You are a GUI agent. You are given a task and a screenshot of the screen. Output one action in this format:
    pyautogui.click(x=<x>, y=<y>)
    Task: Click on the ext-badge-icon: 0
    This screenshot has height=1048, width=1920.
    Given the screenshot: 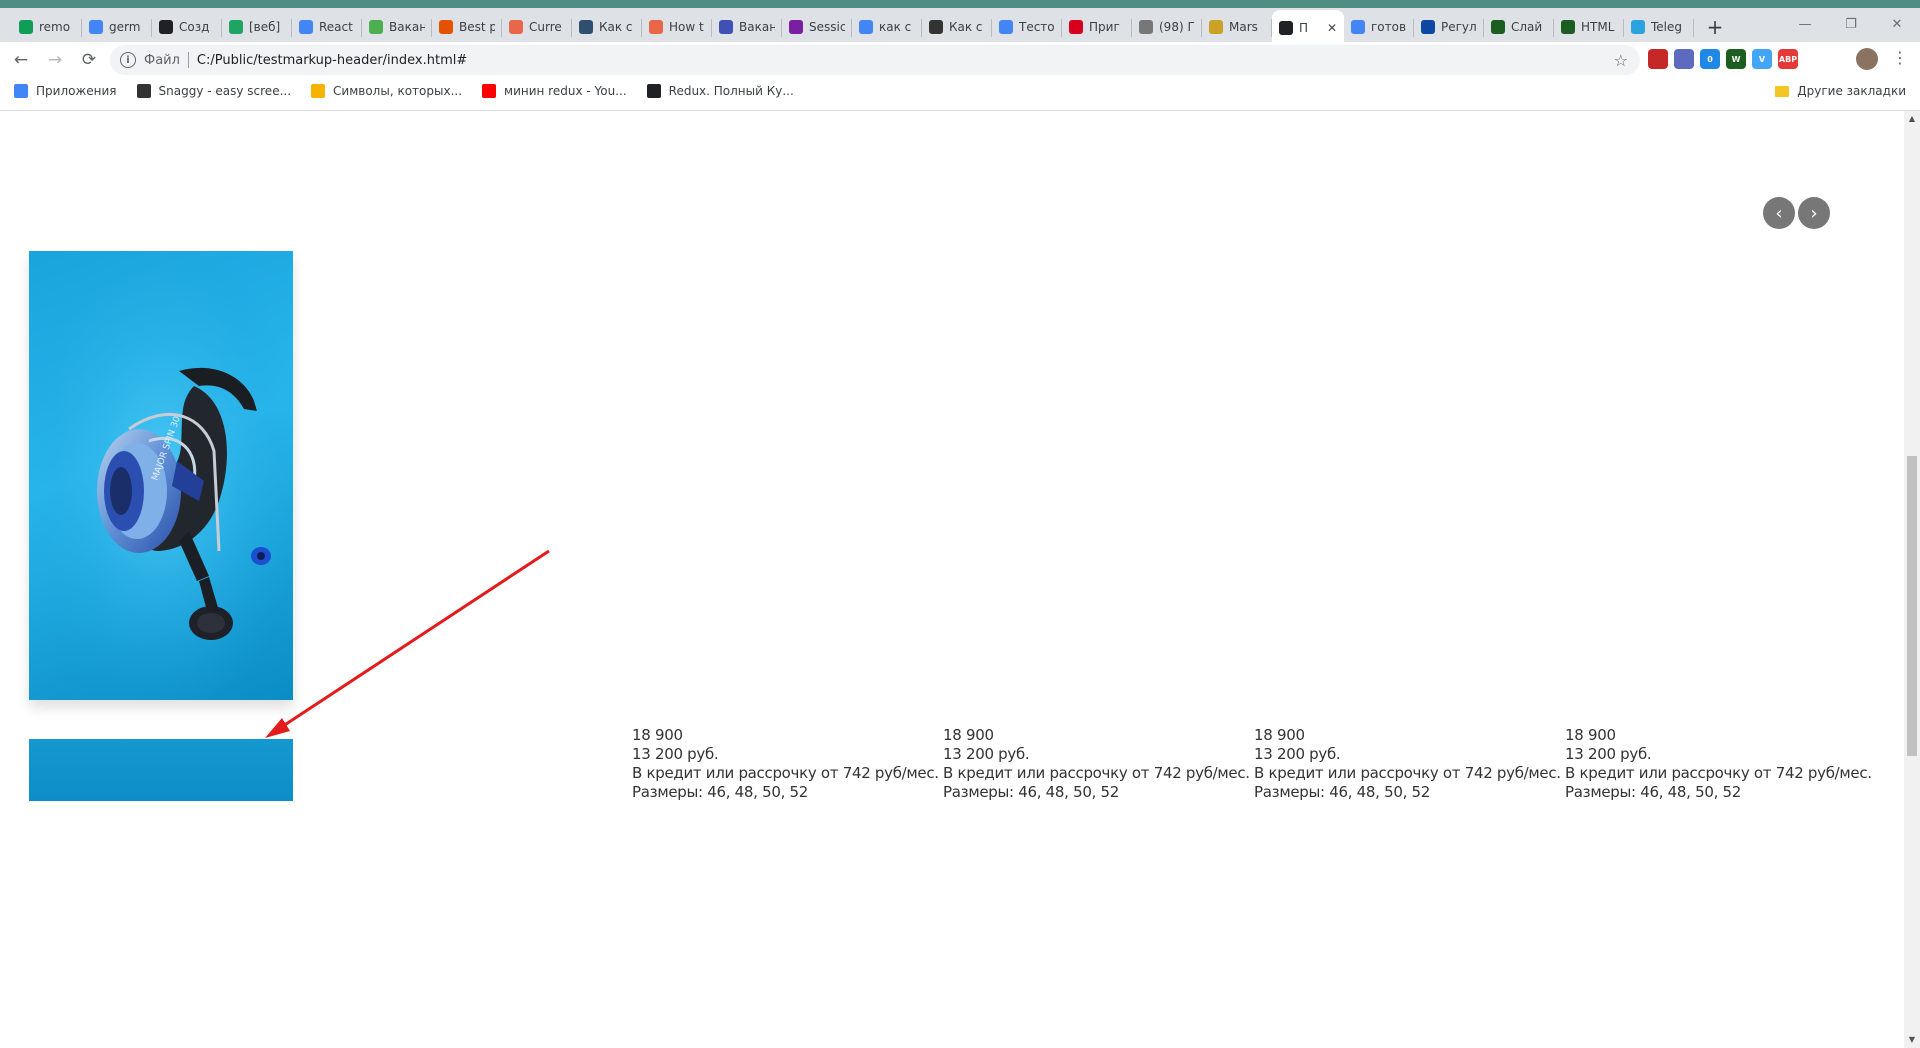 What is the action you would take?
    pyautogui.click(x=1710, y=59)
    